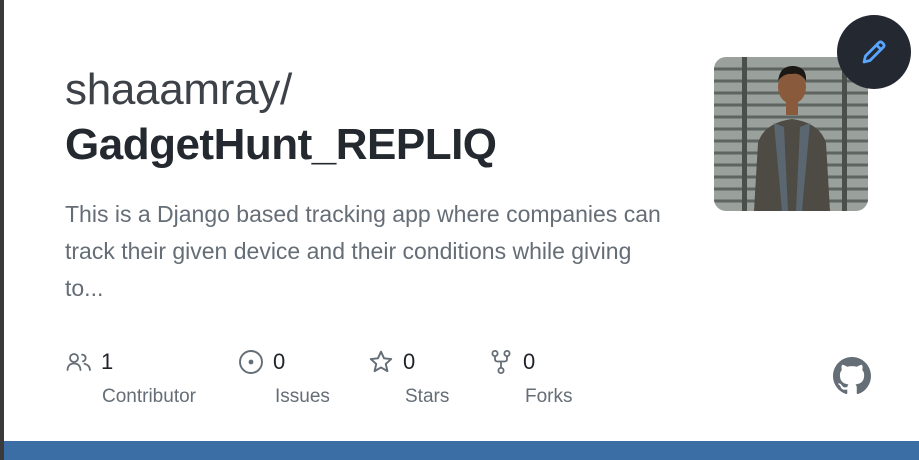 The width and height of the screenshot is (919, 460). I want to click on contributors-count: 1, so click(107, 361).